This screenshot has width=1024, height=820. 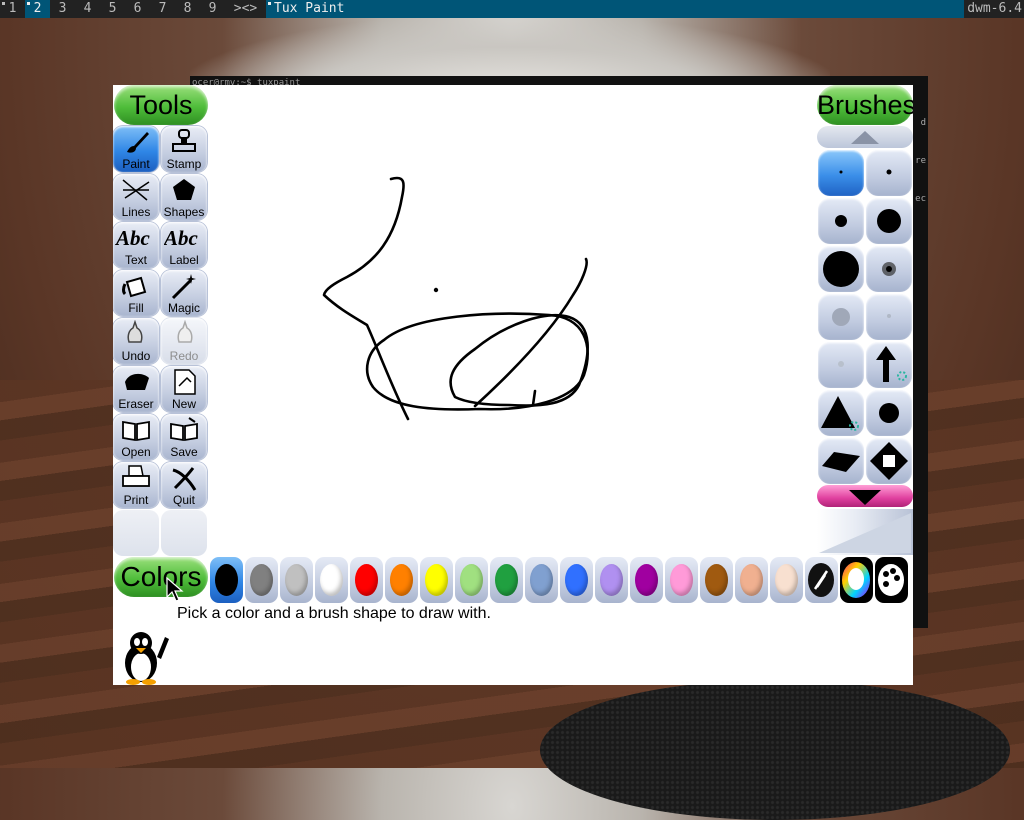 I want to click on dwm-bar: 1 2 3 4 5 6 7 8 9 ><> Tux Paint dwm-6.4, so click(x=512, y=9).